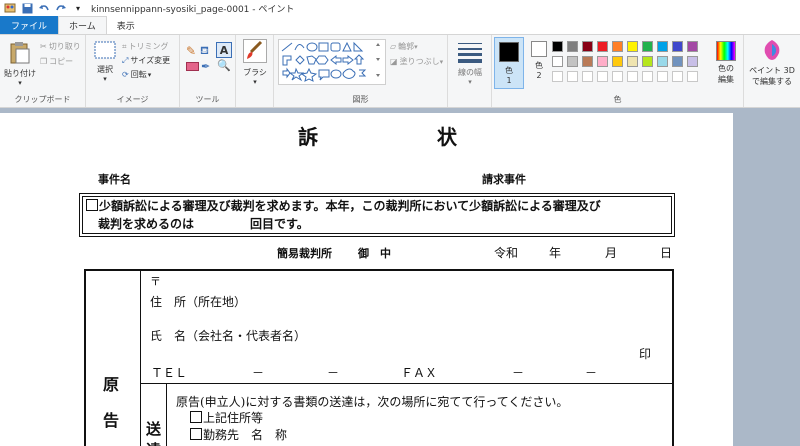 This screenshot has height=446, width=800. What do you see at coordinates (196, 434) in the screenshot?
I see `workplace-checkbox` at bounding box center [196, 434].